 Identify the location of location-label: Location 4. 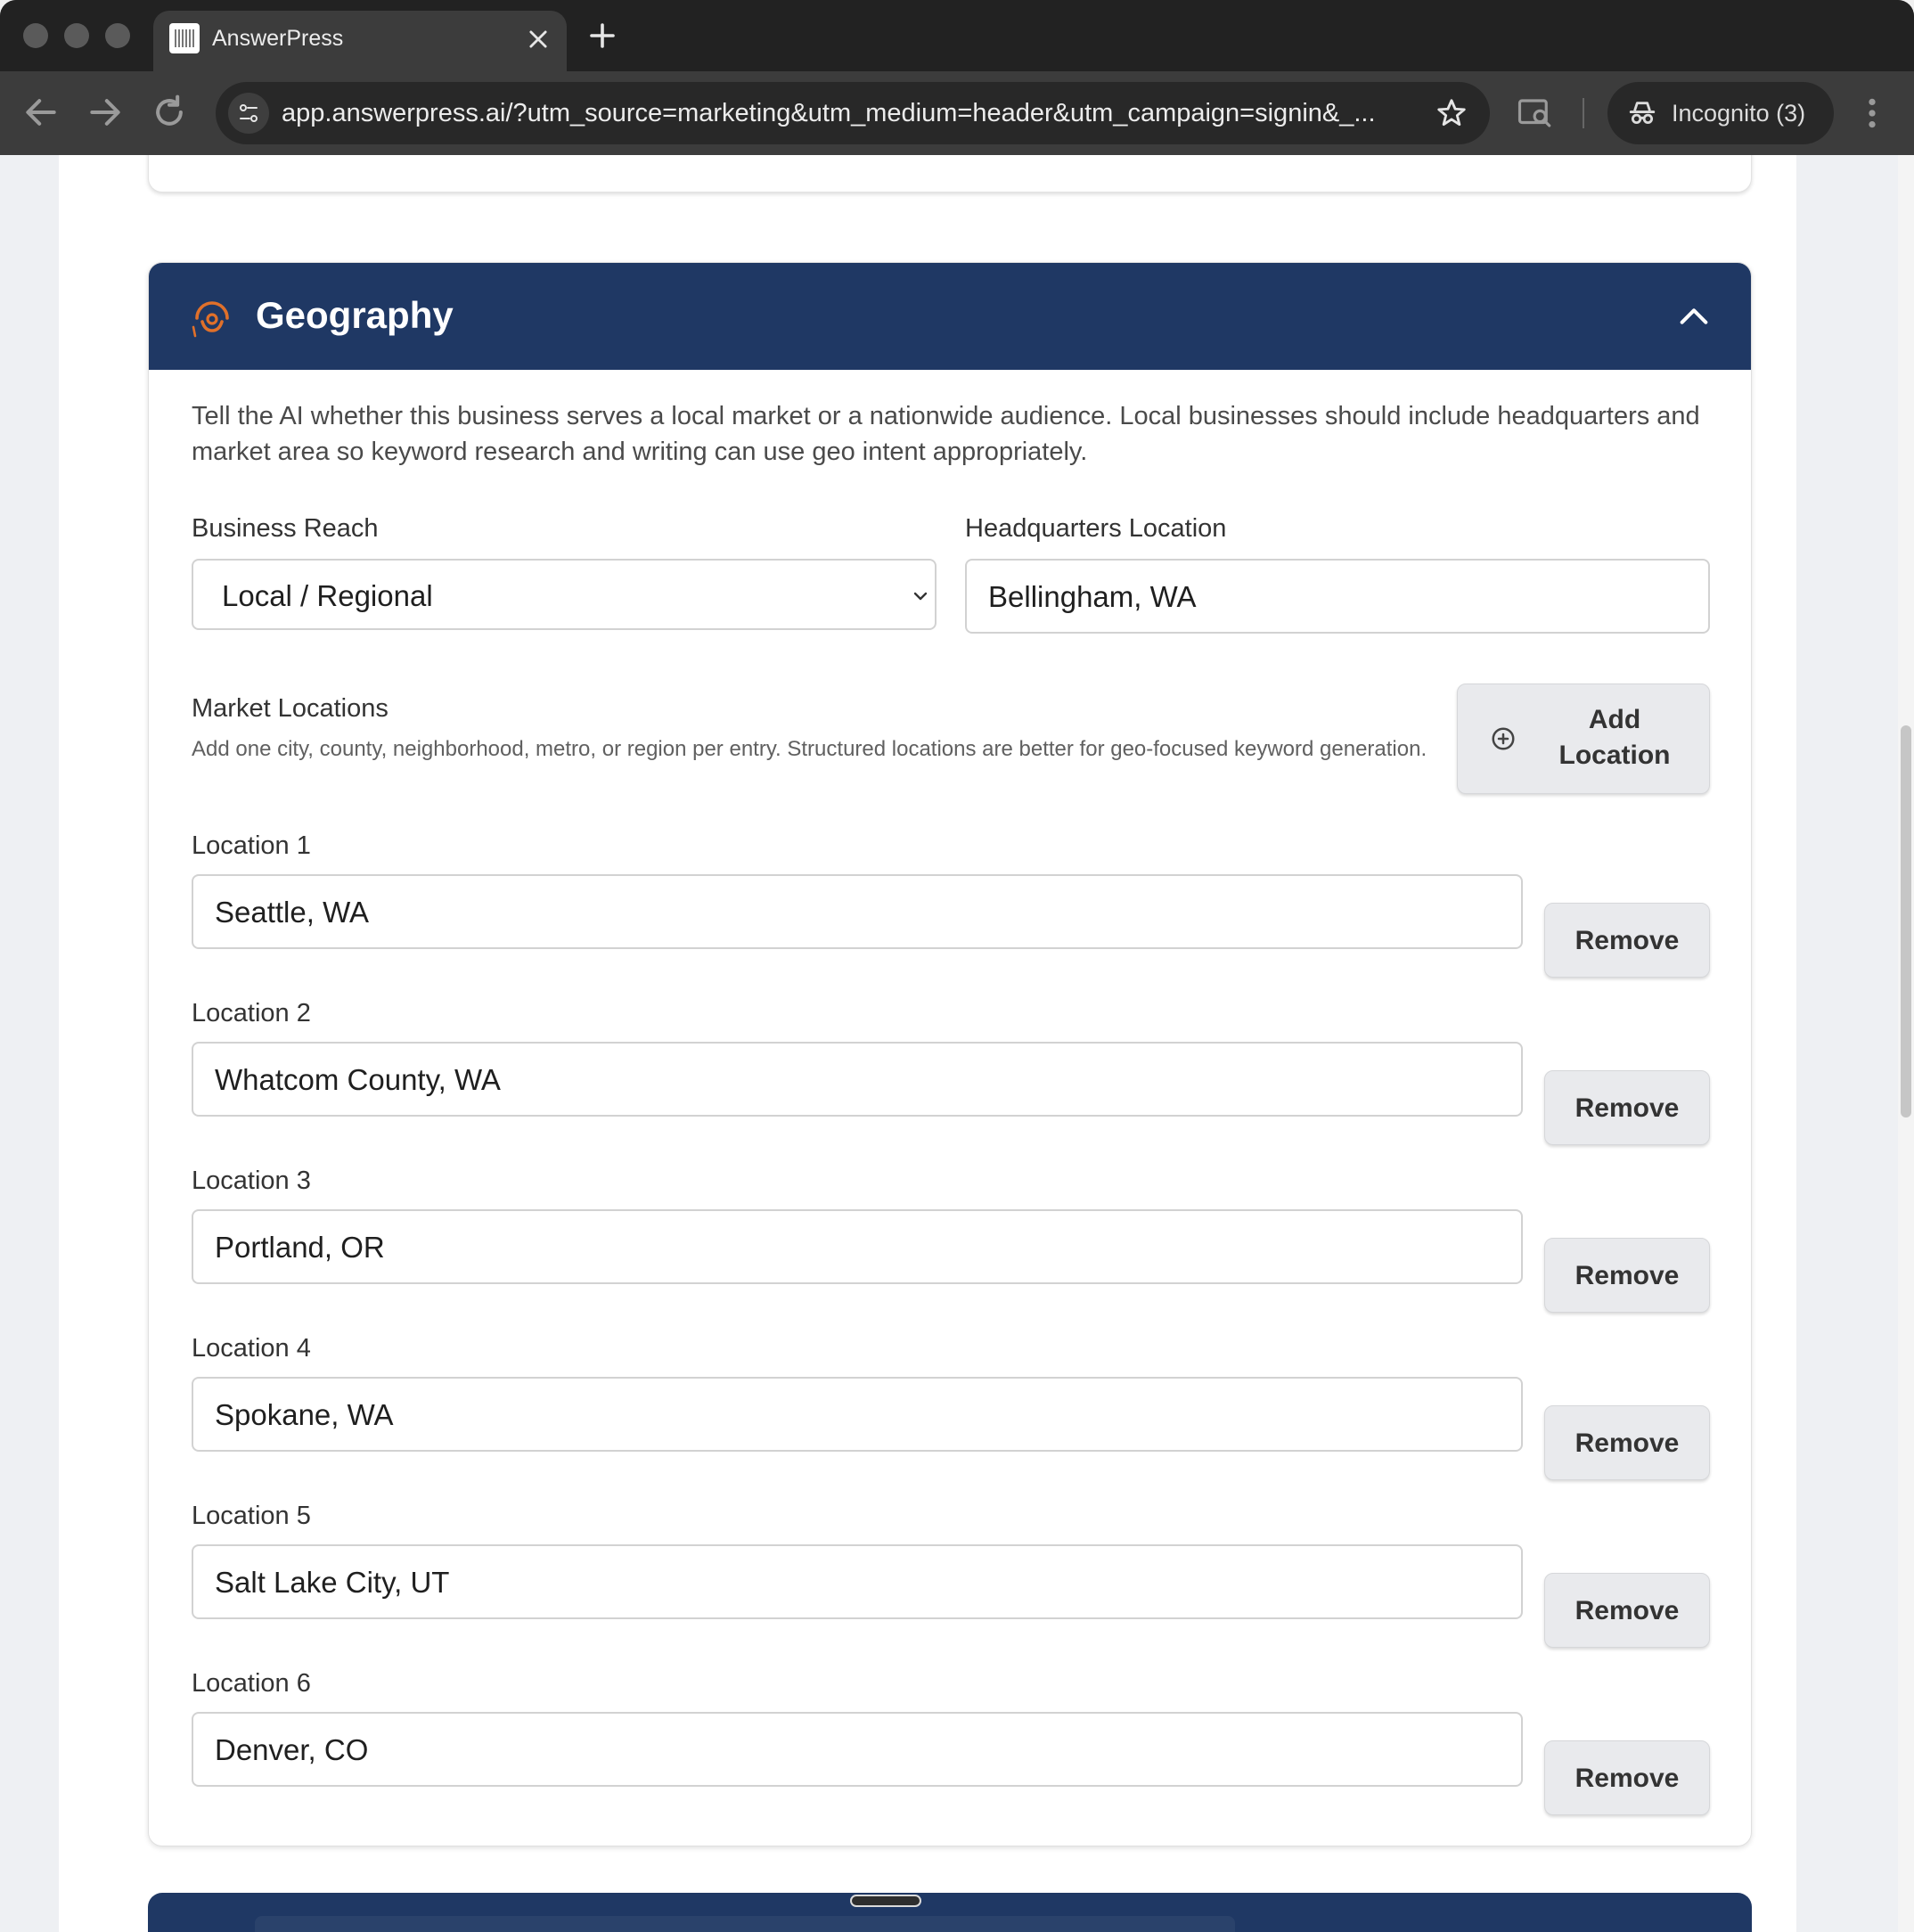
(251, 1348).